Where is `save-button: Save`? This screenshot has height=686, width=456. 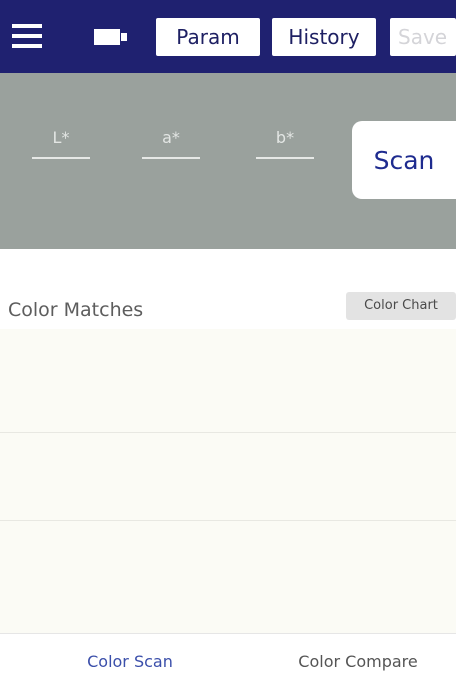
save-button: Save is located at coordinates (423, 37).